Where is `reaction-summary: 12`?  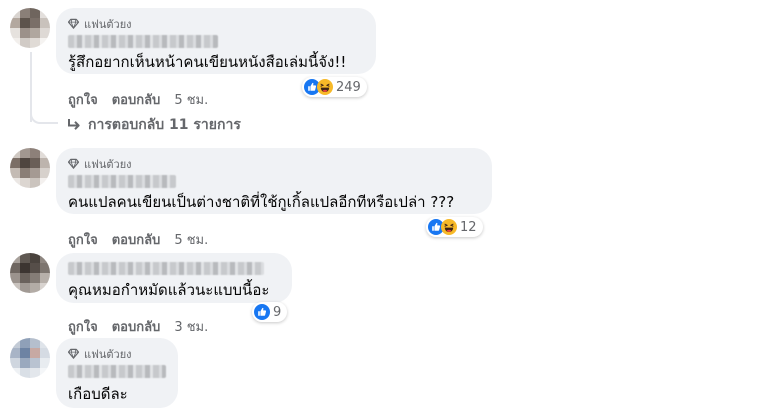 reaction-summary: 12 is located at coordinates (454, 227).